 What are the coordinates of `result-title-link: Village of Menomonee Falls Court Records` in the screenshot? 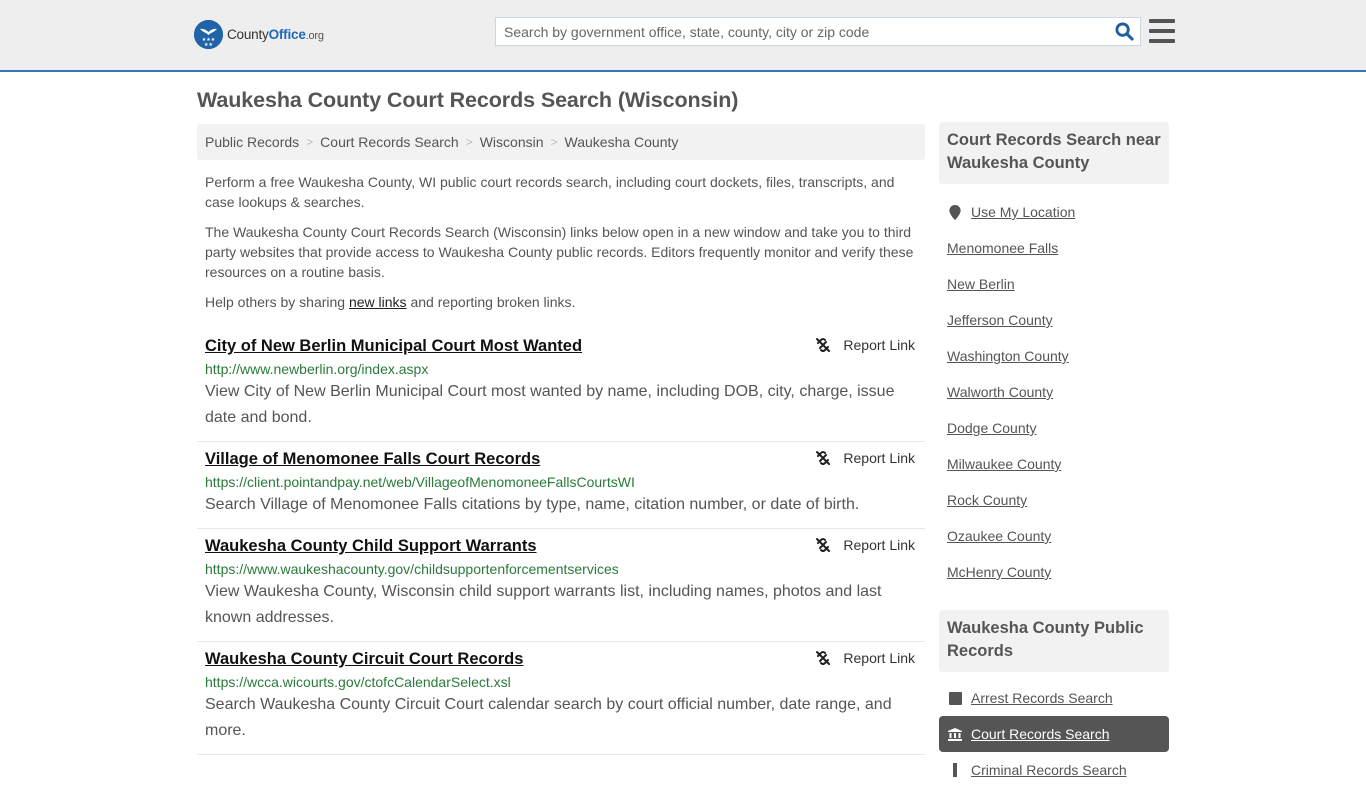 It's located at (372, 459).